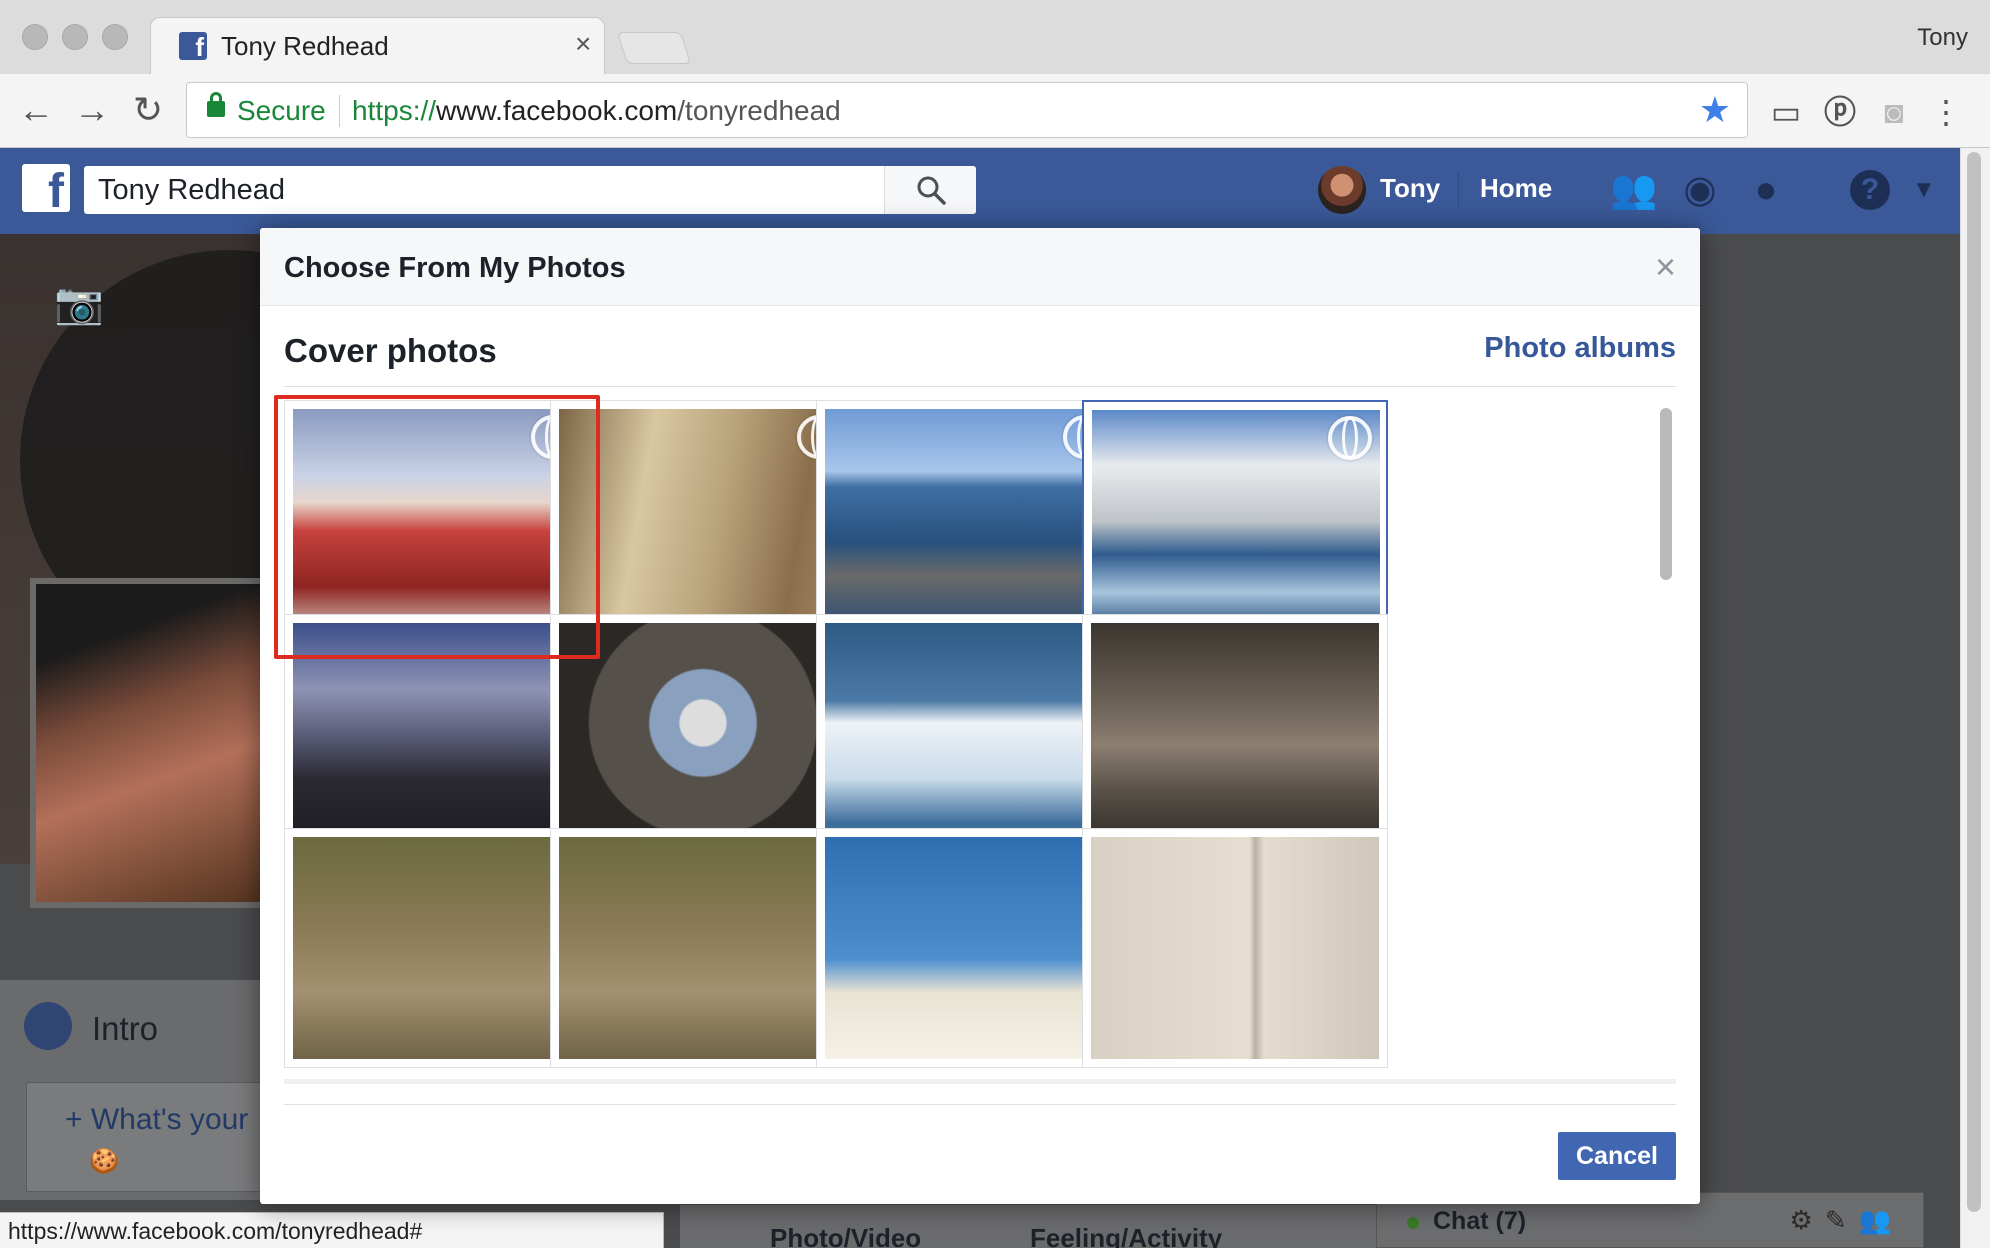 The height and width of the screenshot is (1248, 1990). I want to click on dialog-scrollbar-thumb, so click(1666, 494).